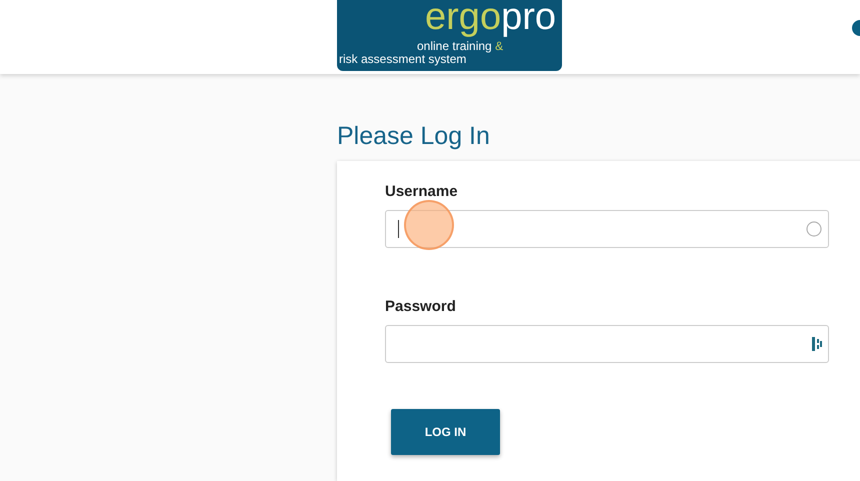 This screenshot has height=481, width=860. Describe the element at coordinates (402, 59) in the screenshot. I see `logo-tagline: risk assessment system` at that location.